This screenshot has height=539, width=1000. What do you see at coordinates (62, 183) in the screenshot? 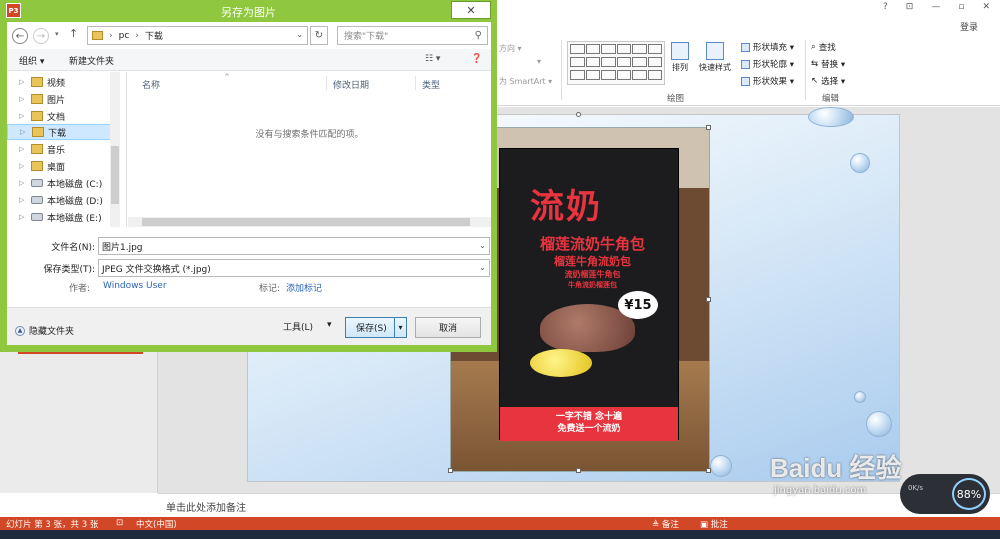
I see `nav-item-drive-c: ▷ 本地磁盘 (C:)` at bounding box center [62, 183].